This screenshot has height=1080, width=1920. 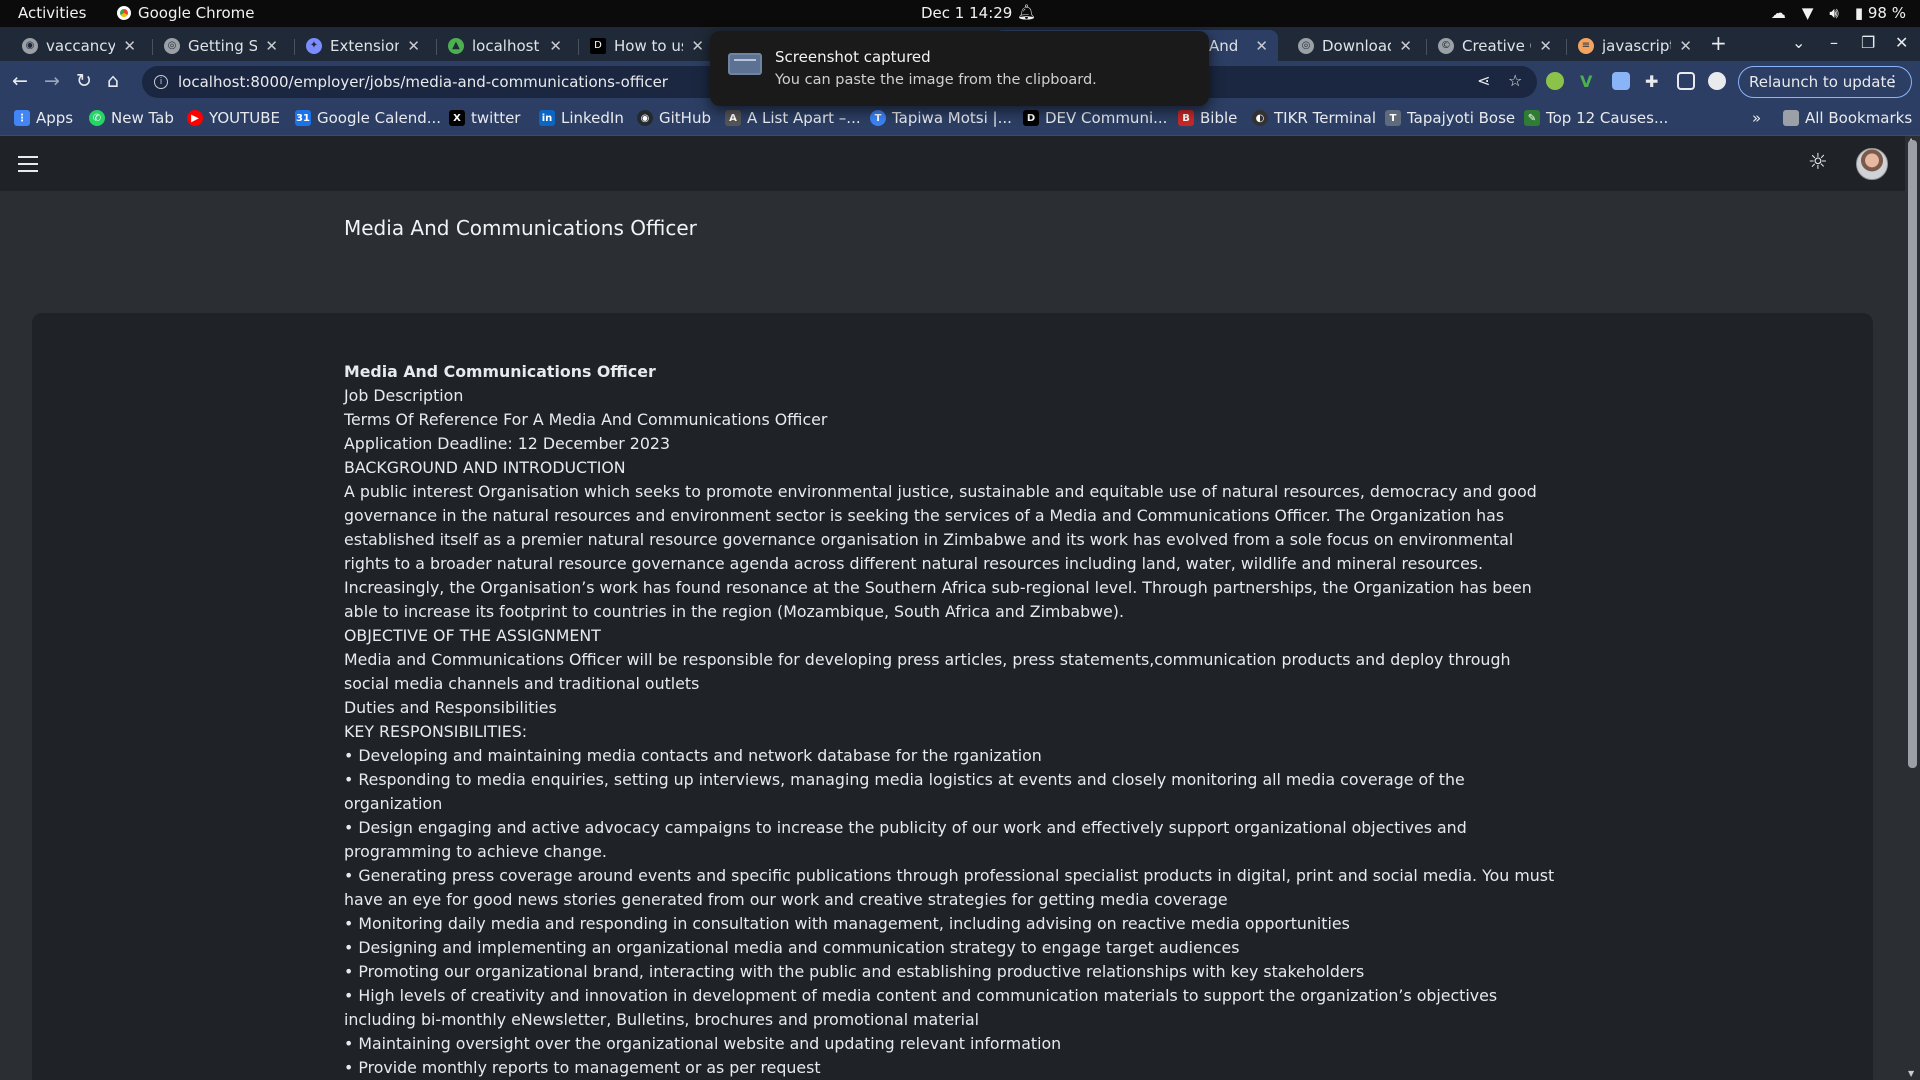 What do you see at coordinates (1515, 80) in the screenshot?
I see `bookmark-star-icon: ☆` at bounding box center [1515, 80].